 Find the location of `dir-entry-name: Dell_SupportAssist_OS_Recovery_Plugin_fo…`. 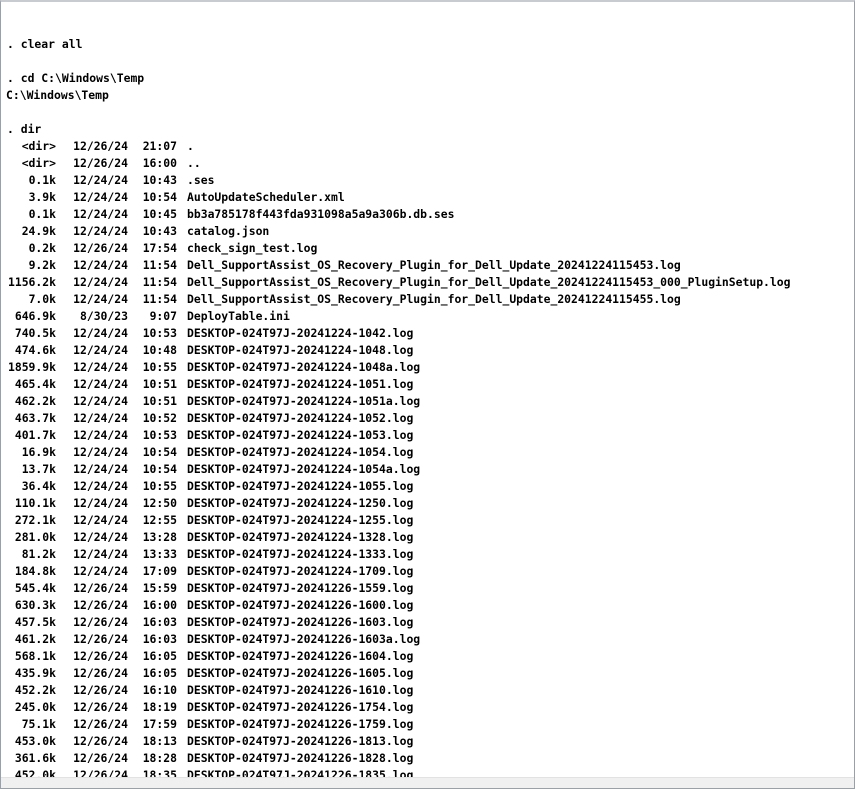

dir-entry-name: Dell_SupportAssist_OS_Recovery_Plugin_fo… is located at coordinates (434, 299).